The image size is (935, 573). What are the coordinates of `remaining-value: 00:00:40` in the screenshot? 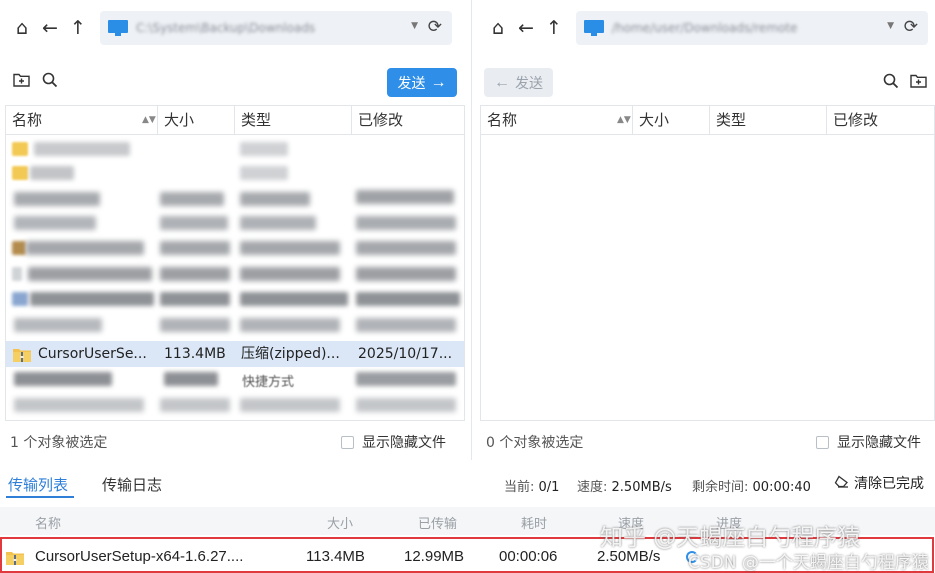 It's located at (781, 487).